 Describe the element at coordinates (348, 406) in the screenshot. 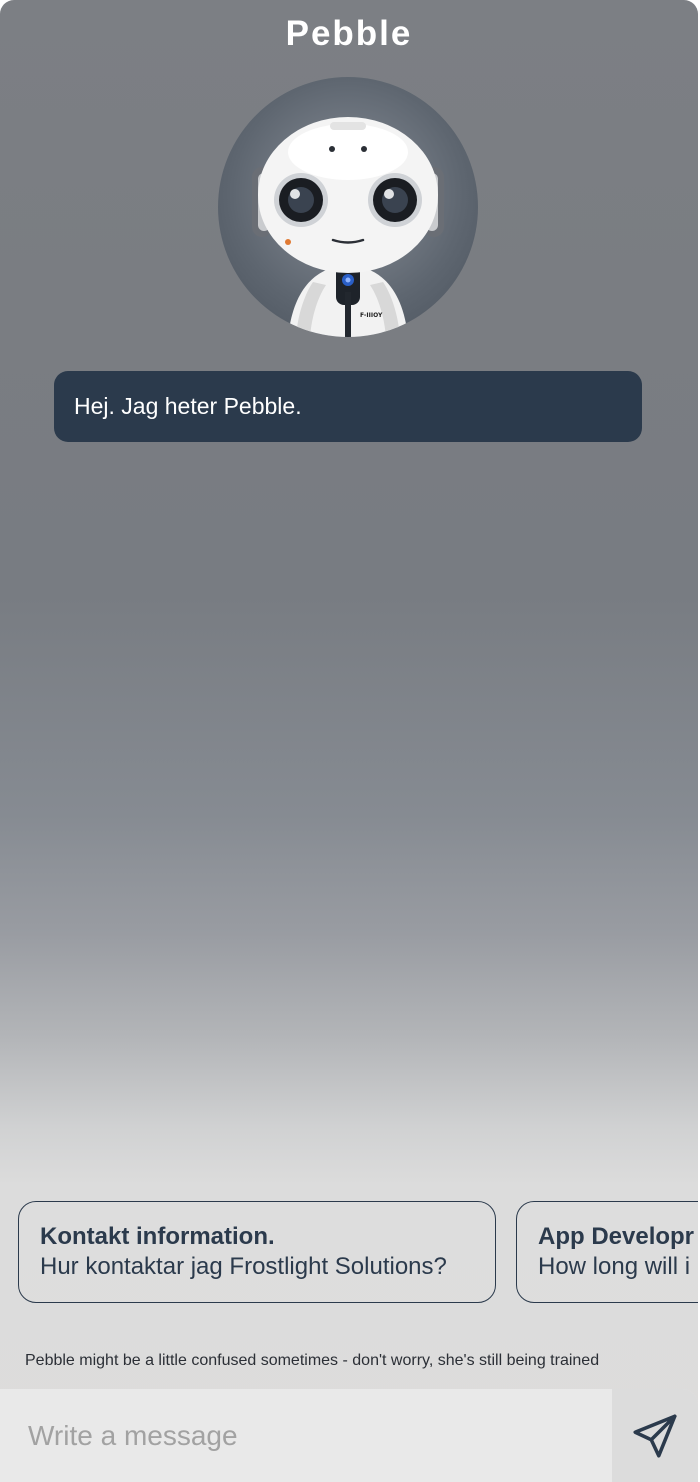

I see `bot-message-bubble: Hej. Jag heter Pebble.` at that location.